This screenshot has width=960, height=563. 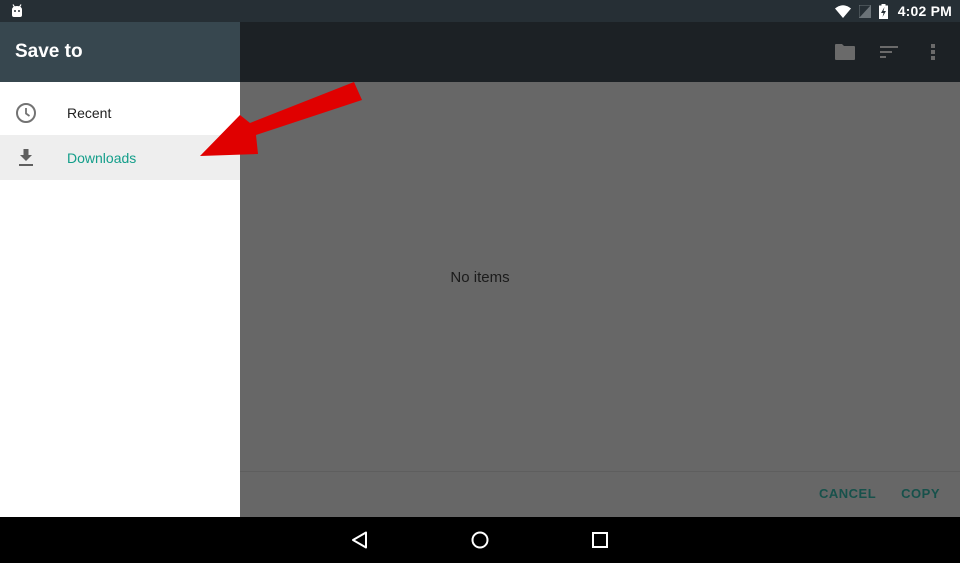 I want to click on sort-icon, so click(x=889, y=52).